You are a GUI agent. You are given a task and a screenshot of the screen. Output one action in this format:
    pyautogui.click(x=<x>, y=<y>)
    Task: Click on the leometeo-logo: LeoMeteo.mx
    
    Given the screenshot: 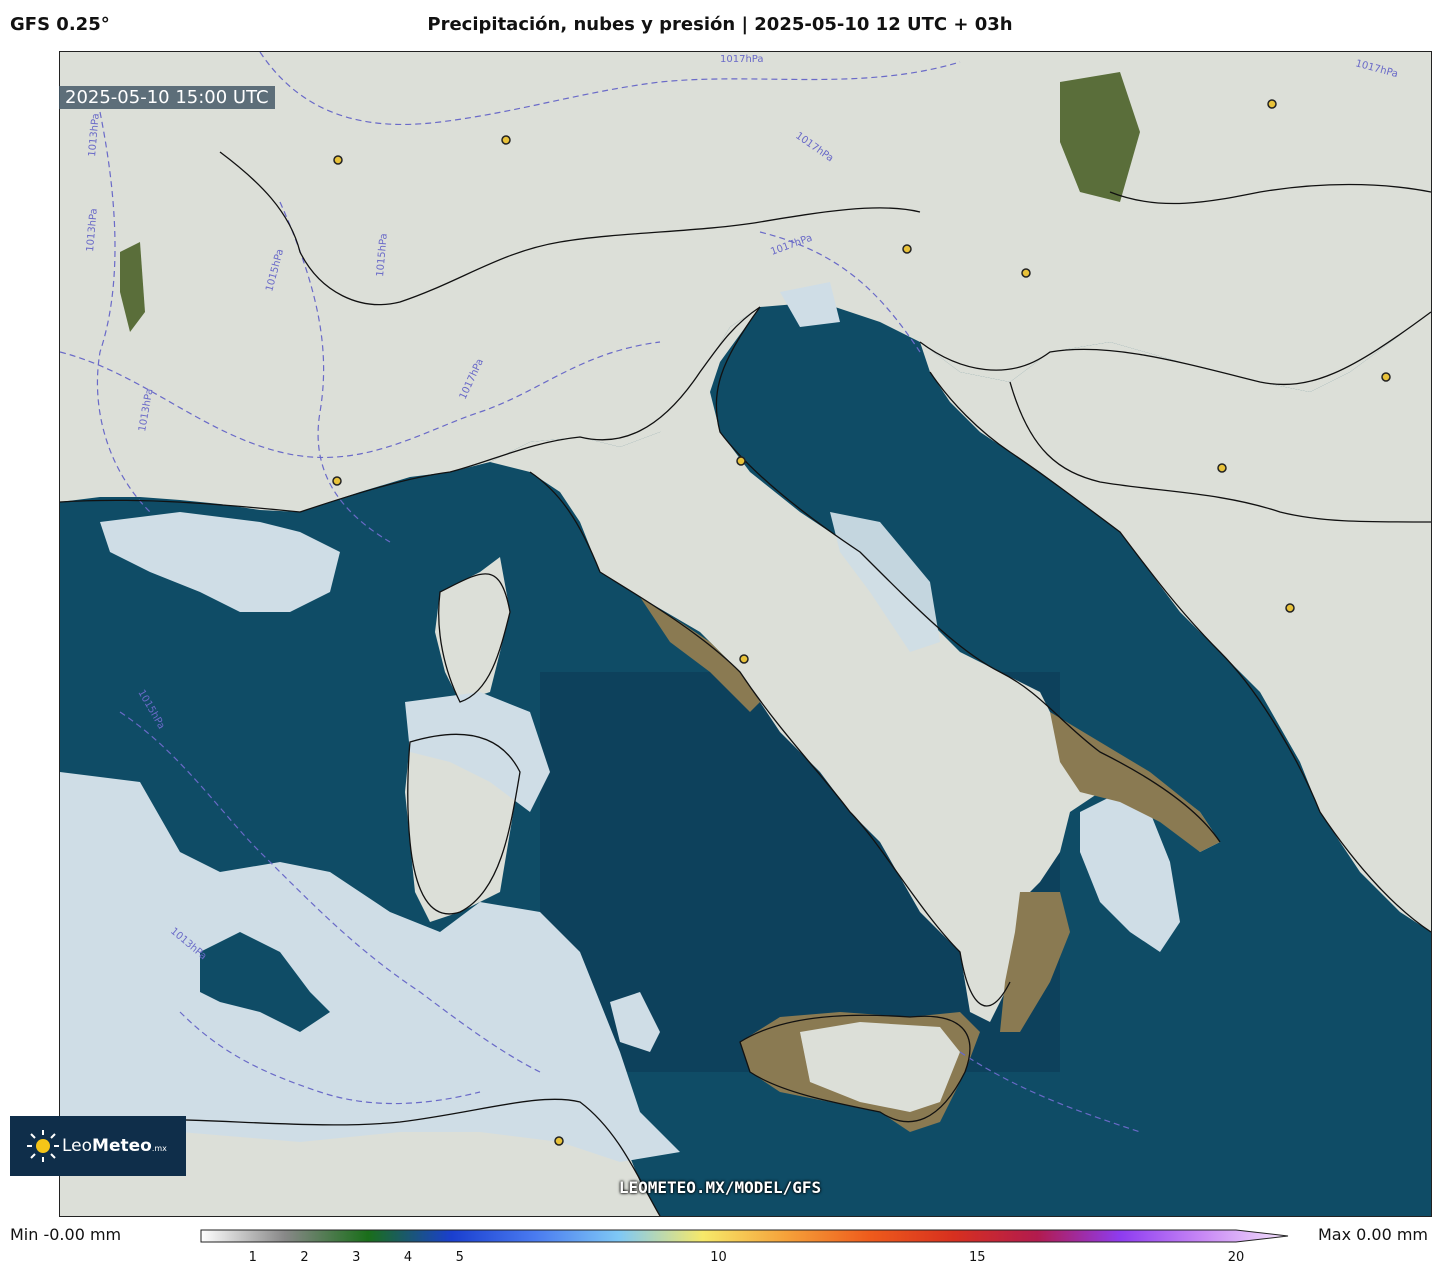 What is the action you would take?
    pyautogui.click(x=98, y=1146)
    